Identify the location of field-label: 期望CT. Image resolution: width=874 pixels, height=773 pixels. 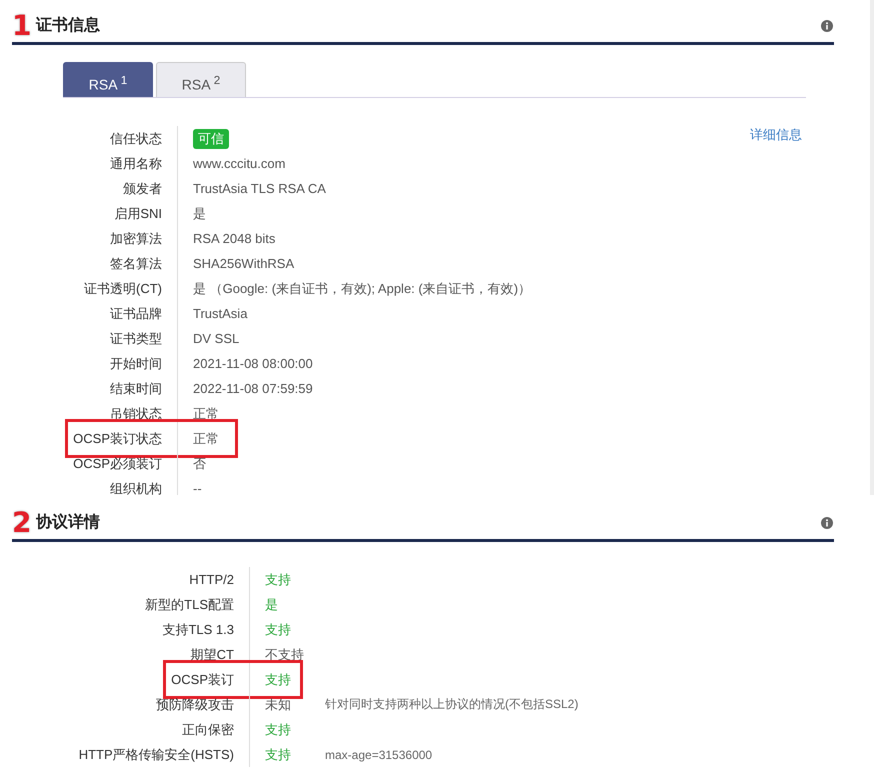
(212, 655).